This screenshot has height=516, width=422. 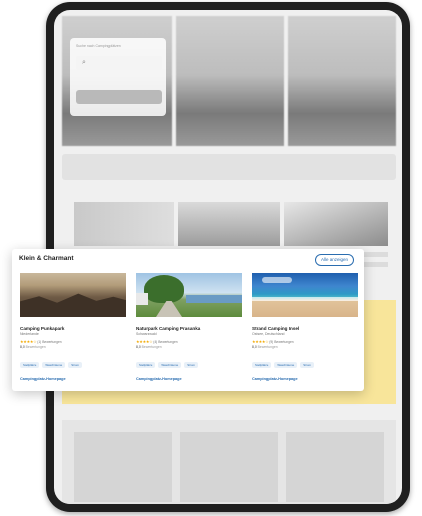 I want to click on placeholder-bar, so click(x=229, y=167).